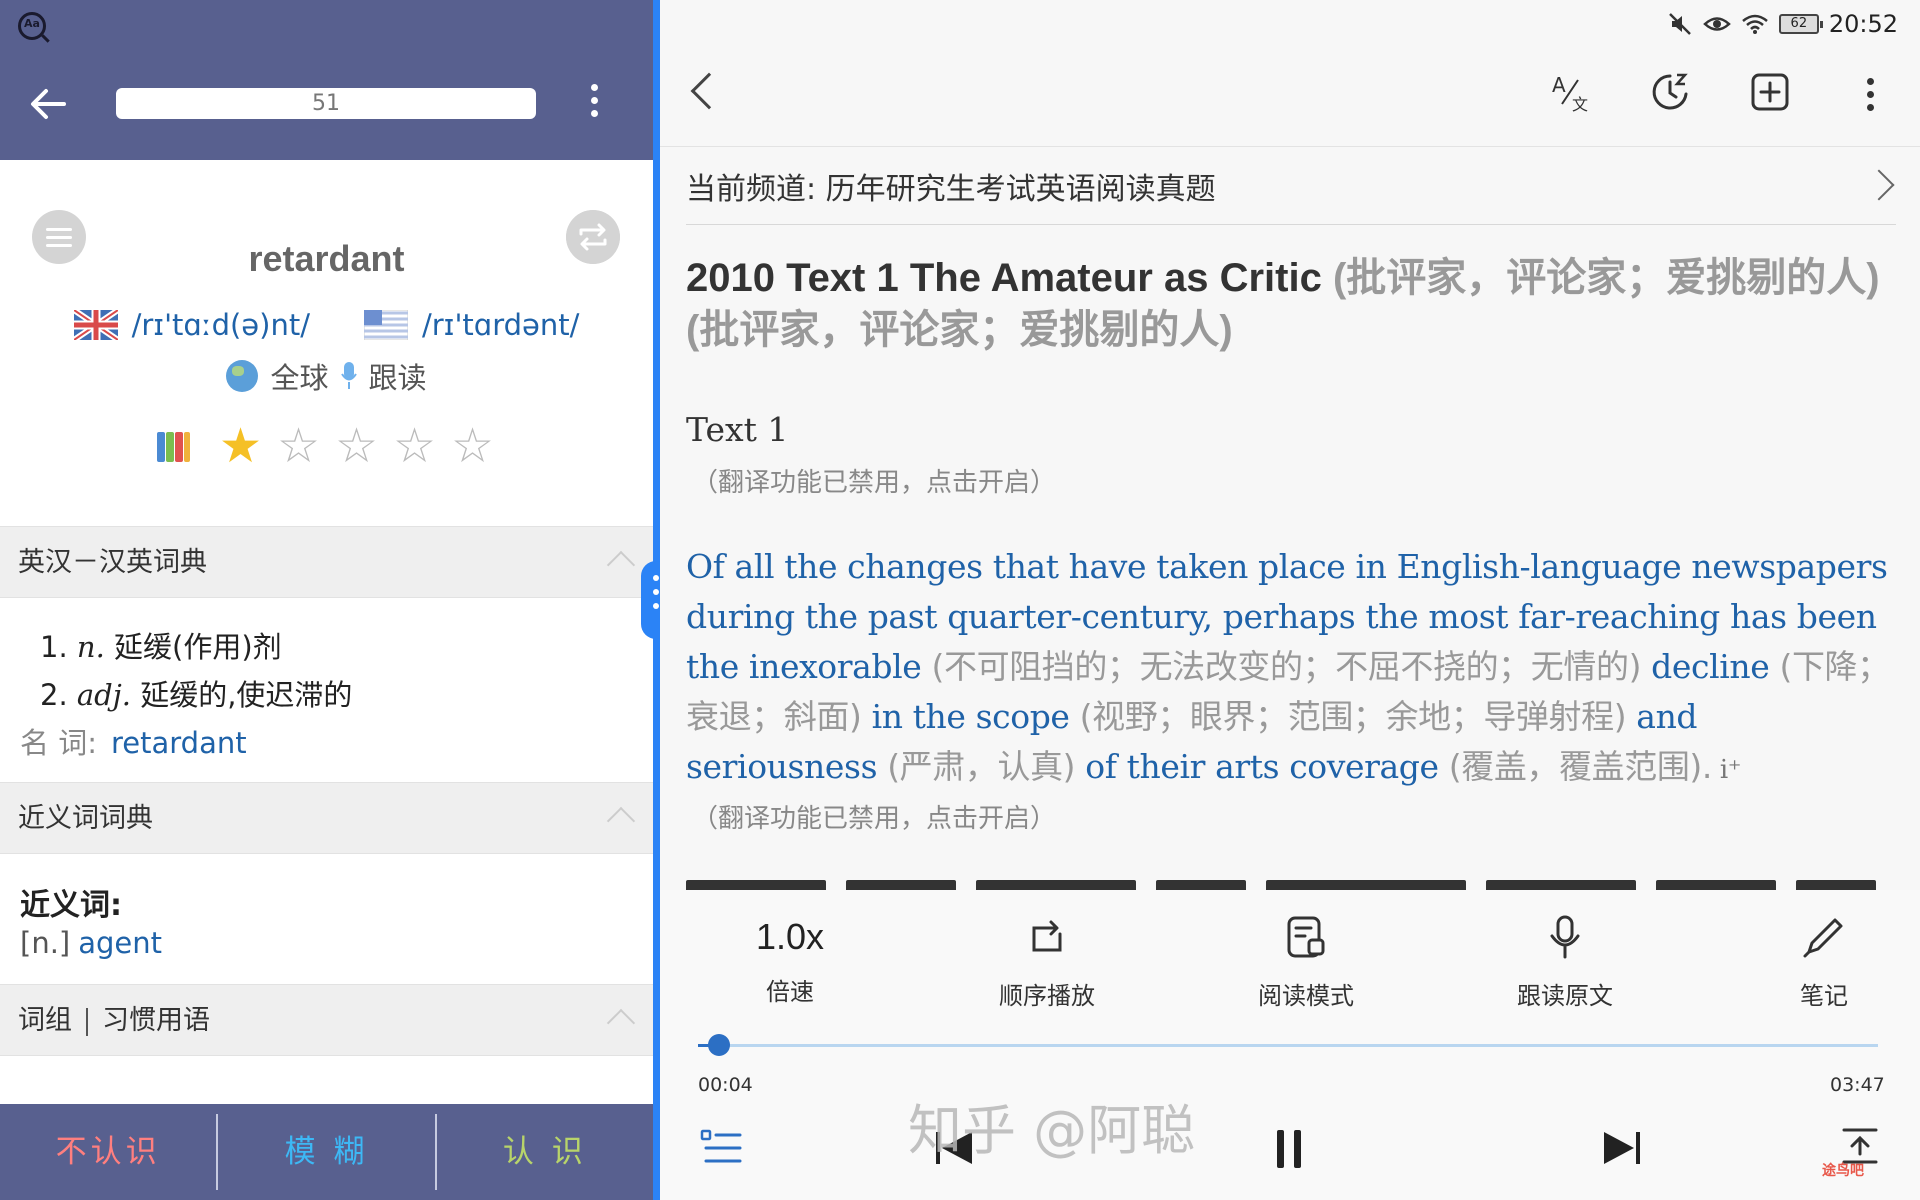 The width and height of the screenshot is (1920, 1200). What do you see at coordinates (95, 325) in the screenshot?
I see `uk-flag-icon` at bounding box center [95, 325].